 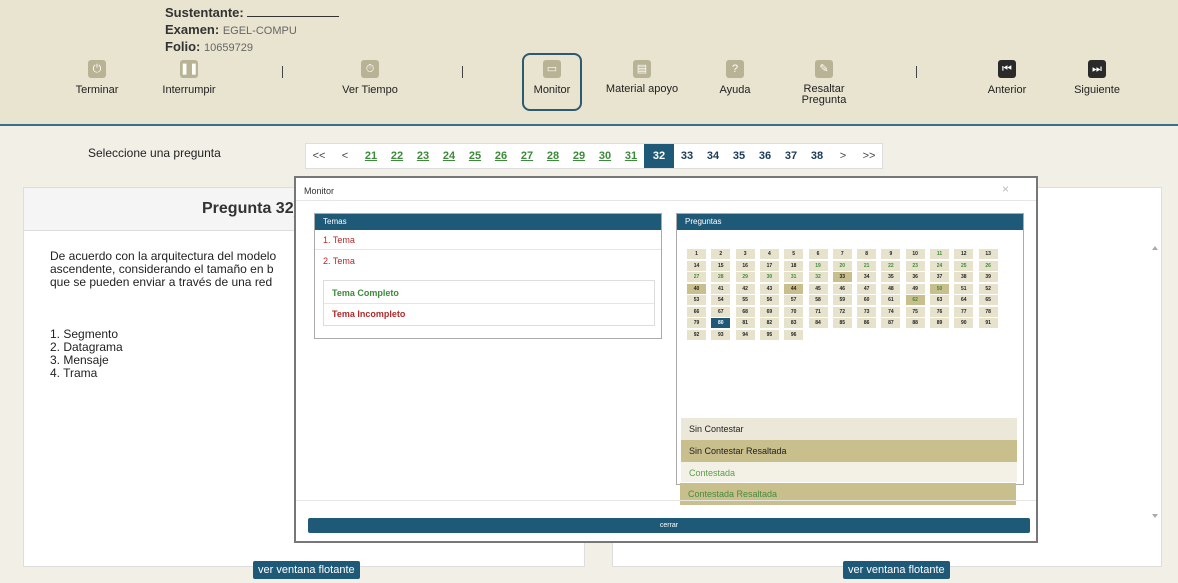 I want to click on question-grid-cell: 56, so click(x=769, y=300).